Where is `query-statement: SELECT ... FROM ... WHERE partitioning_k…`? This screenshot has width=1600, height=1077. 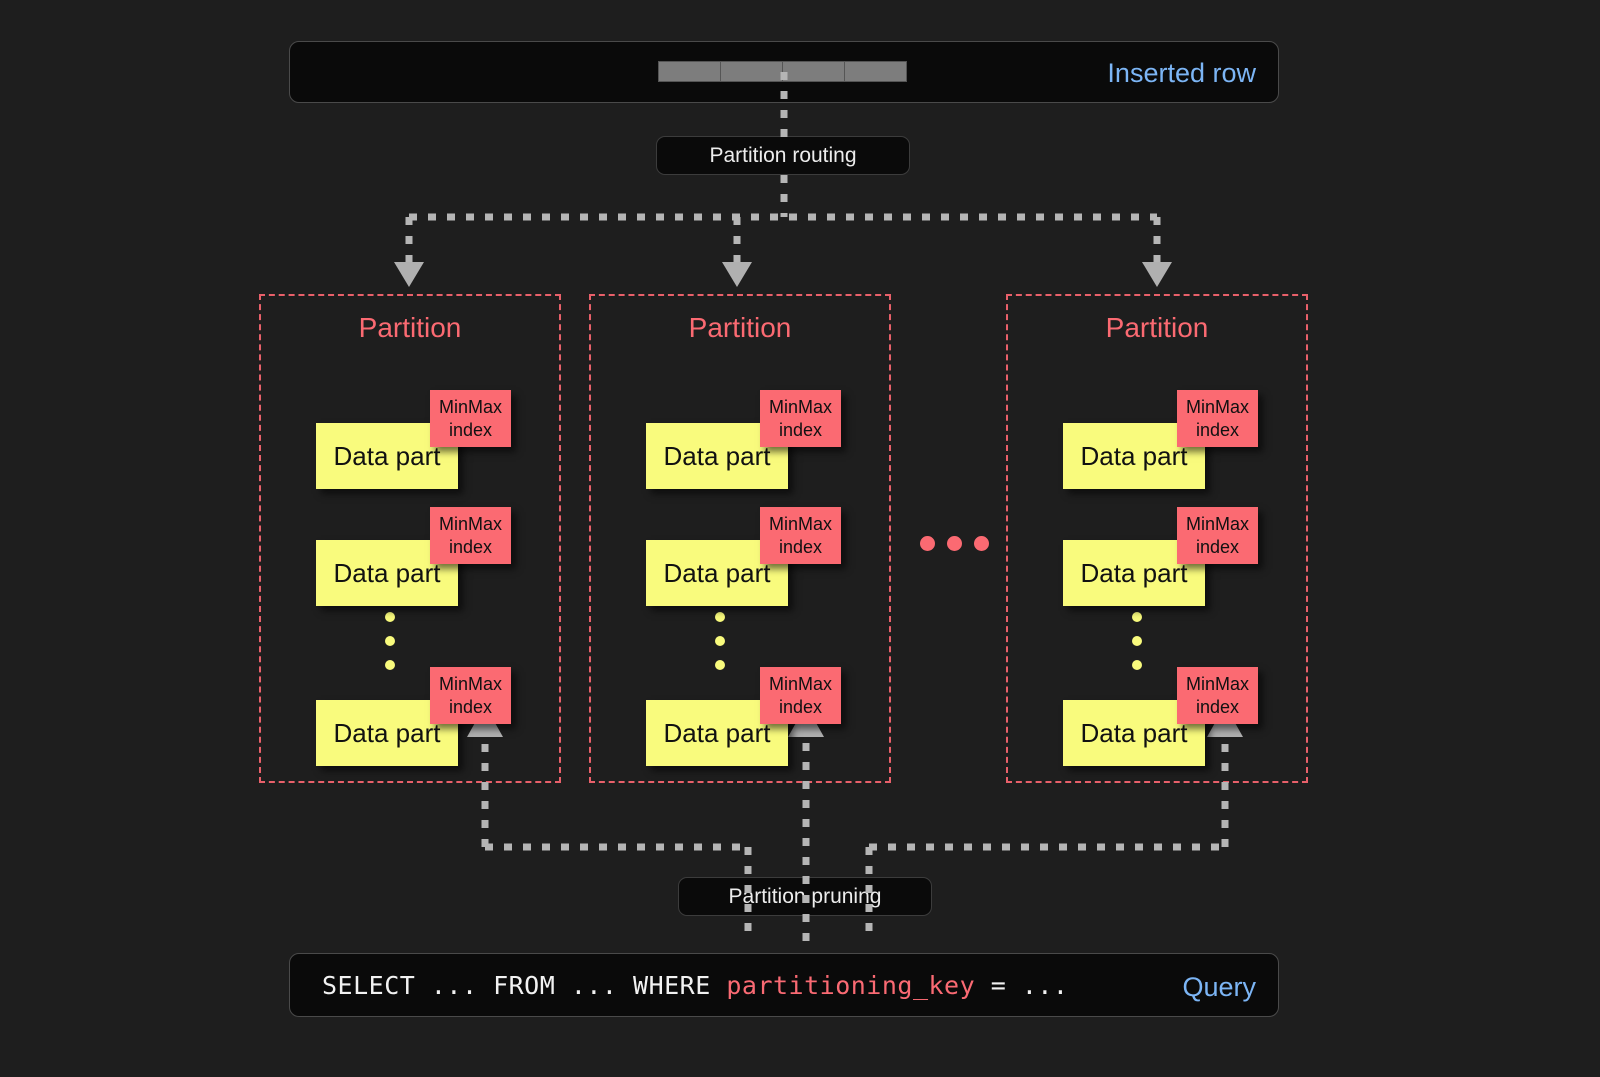
query-statement: SELECT ... FROM ... WHERE partitioning_k… is located at coordinates (695, 985).